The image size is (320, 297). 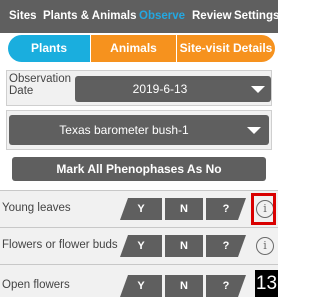 I want to click on plant-select-field: Texas barometer bush-1, so click(x=139, y=130).